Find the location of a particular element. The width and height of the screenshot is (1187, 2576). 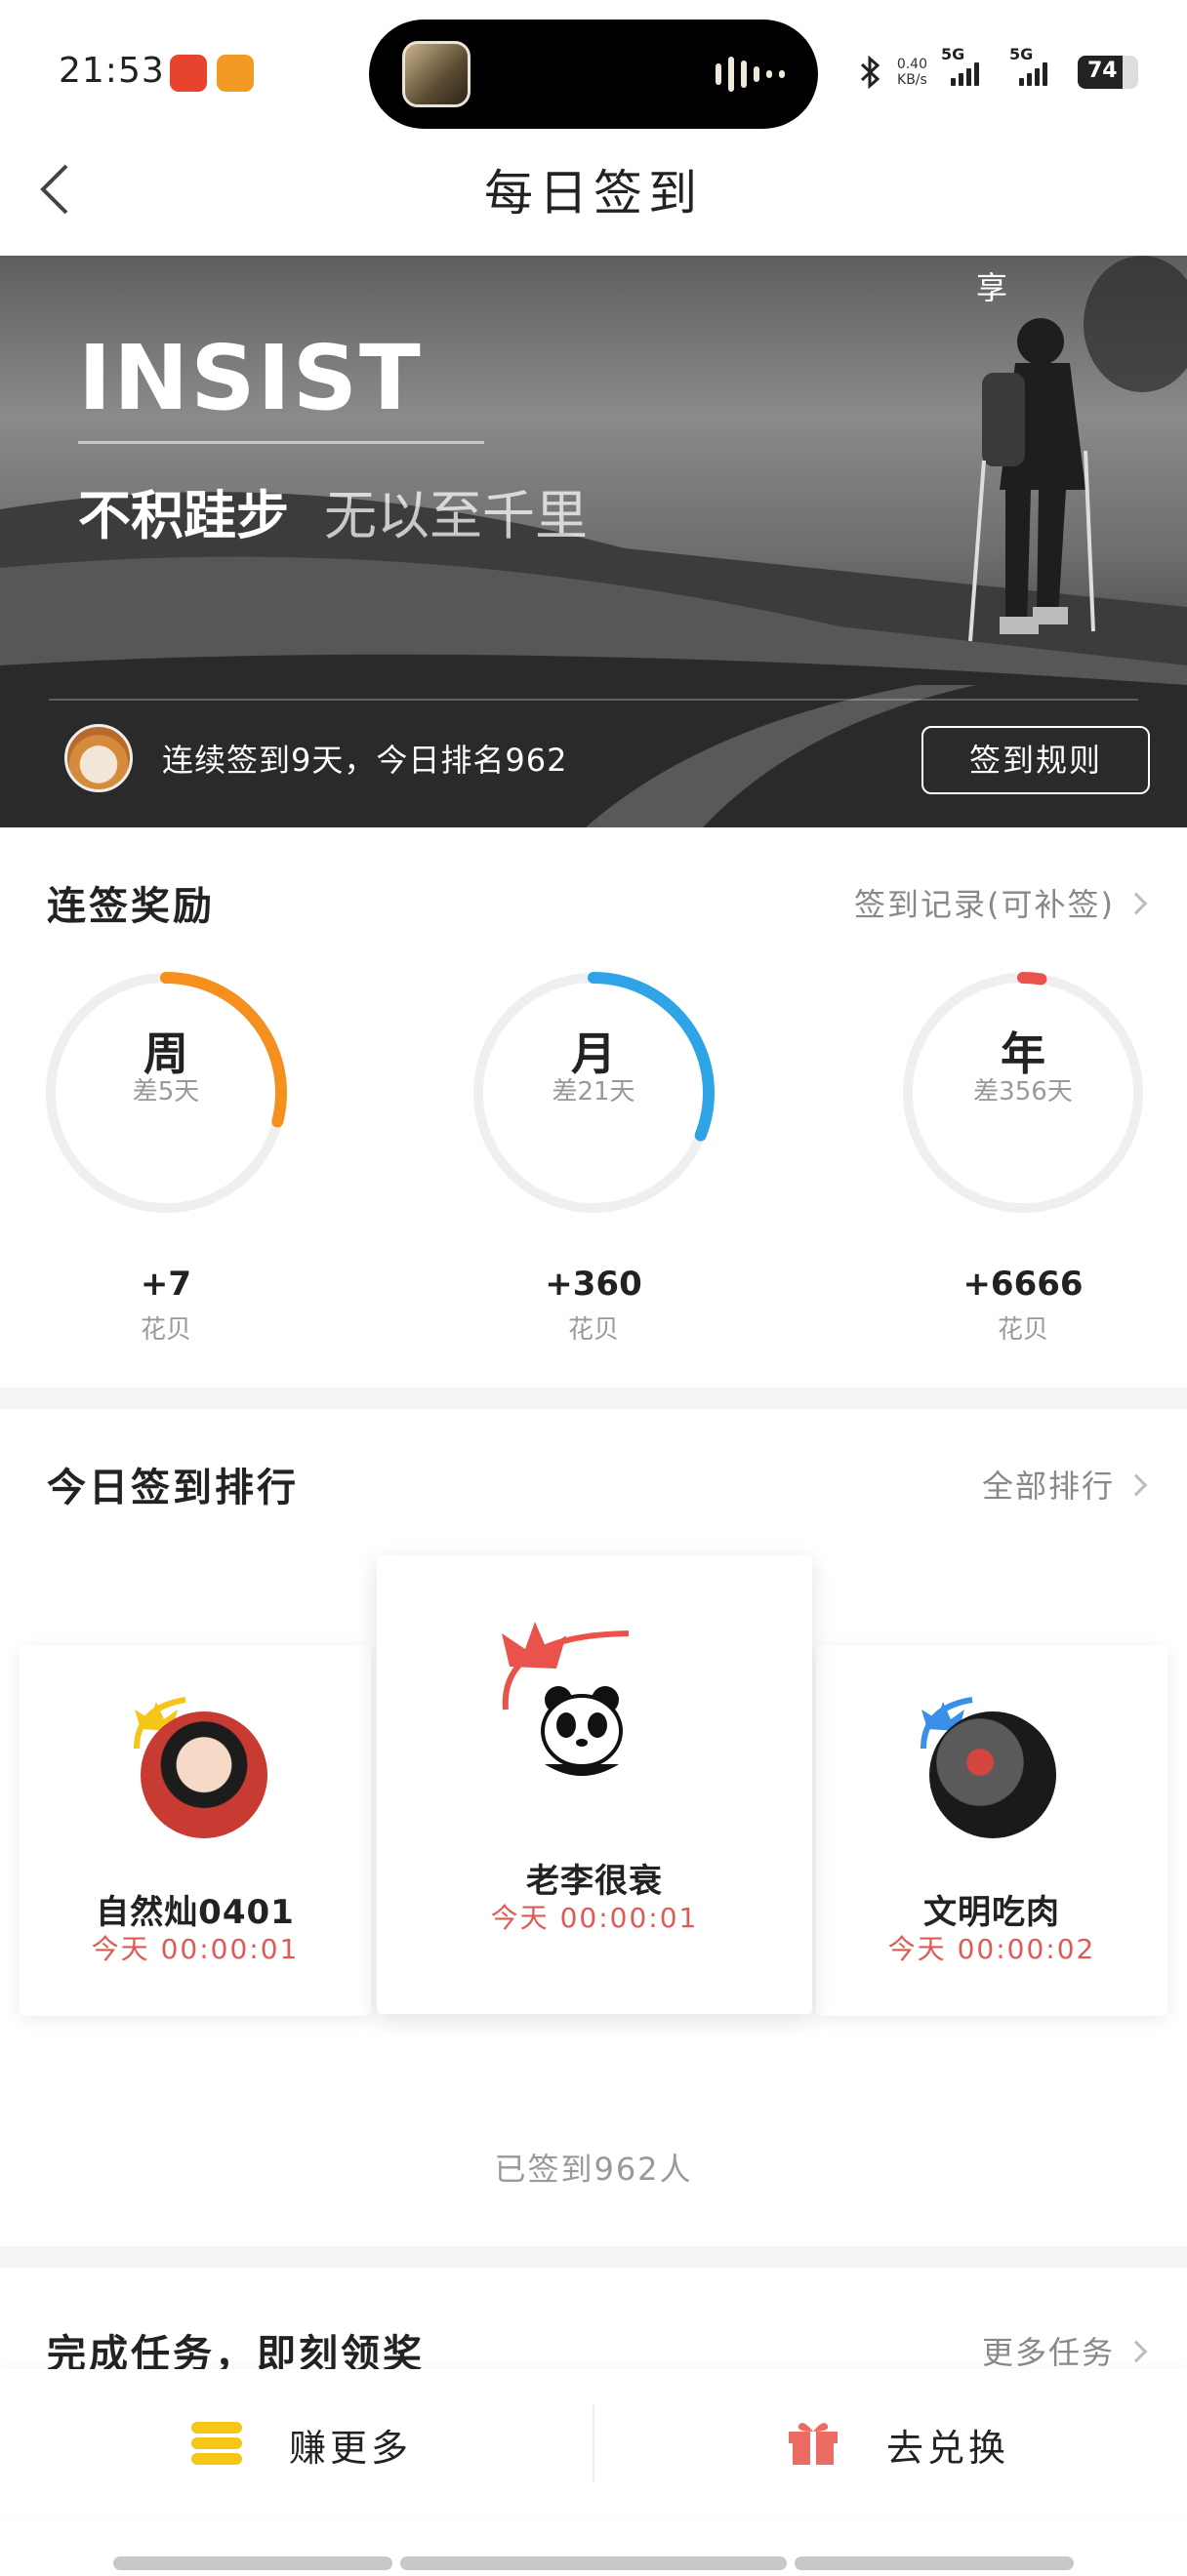

redeem-button: 去兑换 is located at coordinates (890, 2443).